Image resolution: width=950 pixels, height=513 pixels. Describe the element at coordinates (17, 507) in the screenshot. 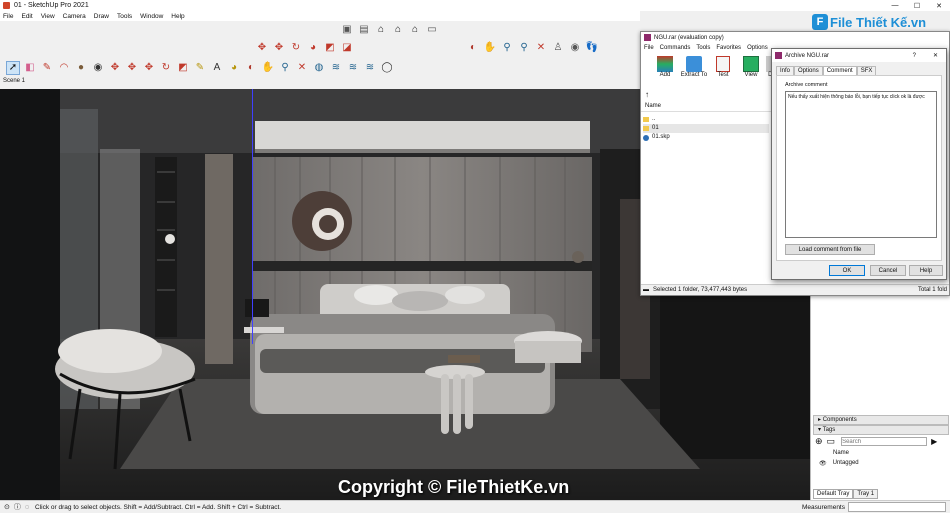

I see `credits-icon: ⓘ` at that location.